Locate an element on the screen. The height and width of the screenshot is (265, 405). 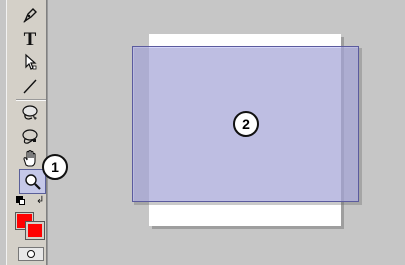
text-tool-button: T is located at coordinates (30, 39).